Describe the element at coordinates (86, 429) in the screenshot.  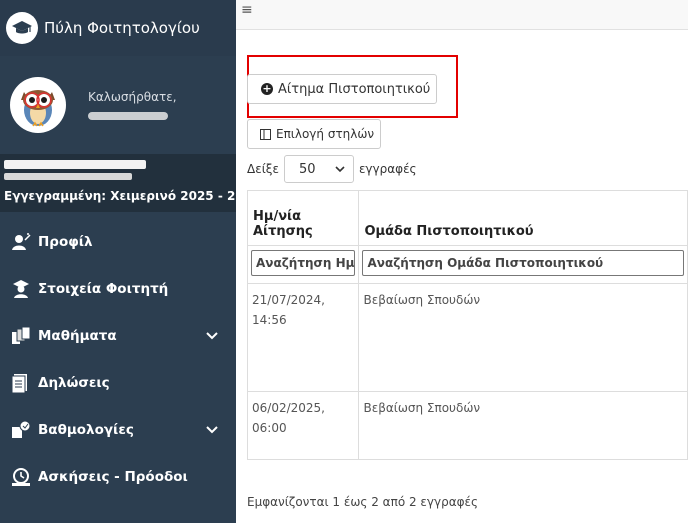
I see `sidebar-item-label: Βαθμολογίες` at that location.